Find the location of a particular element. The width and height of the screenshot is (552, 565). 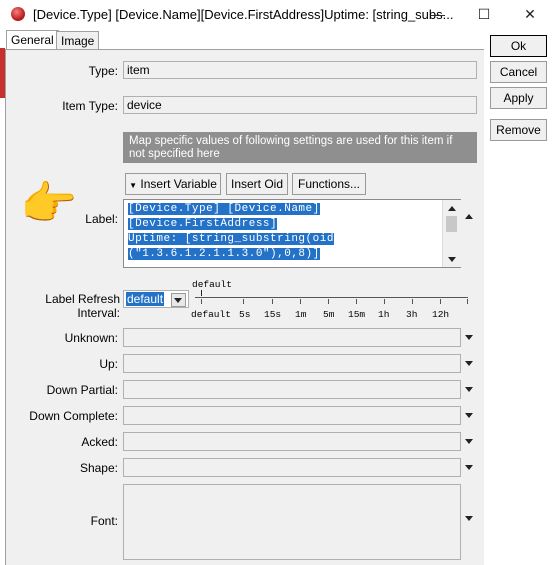

tab-general: General is located at coordinates (32, 40).